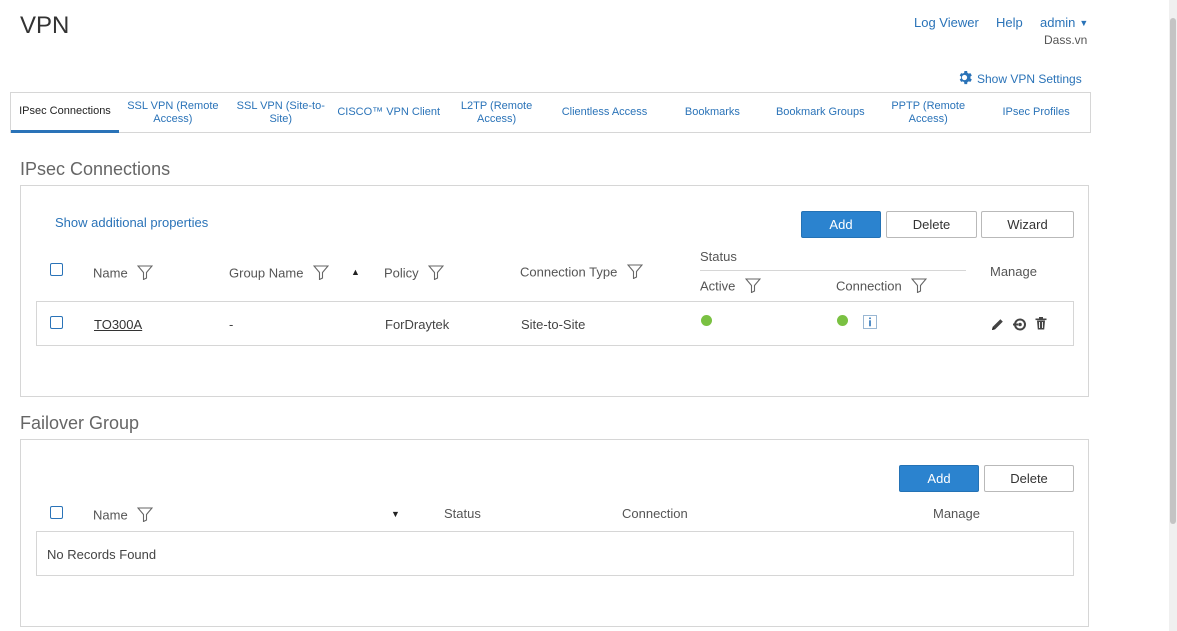 The image size is (1177, 631). Describe the element at coordinates (1173, 271) in the screenshot. I see `scrollbar-thumb` at that location.